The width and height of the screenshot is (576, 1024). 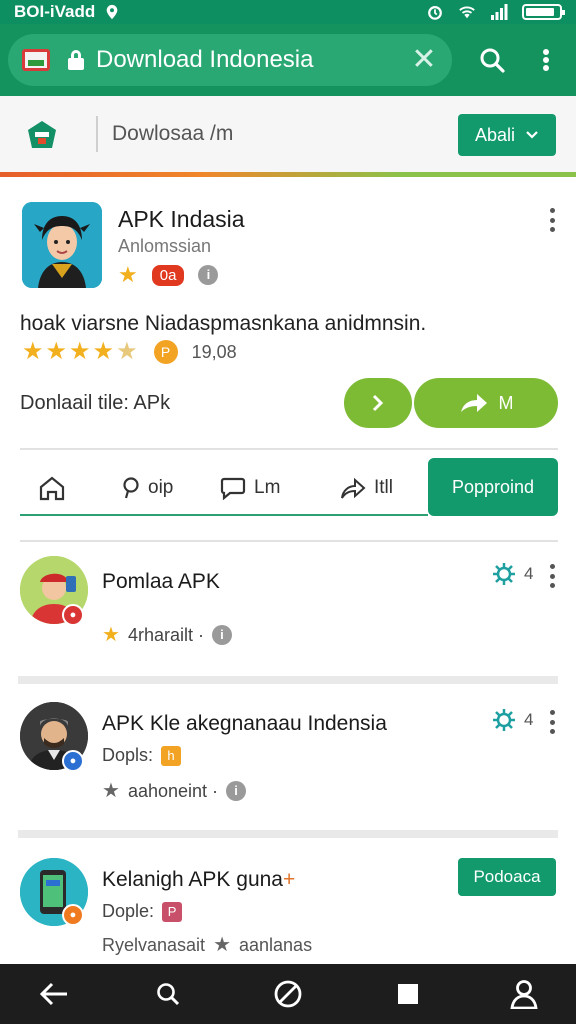 I want to click on download-label: Donlaail tile: APk, so click(x=95, y=403).